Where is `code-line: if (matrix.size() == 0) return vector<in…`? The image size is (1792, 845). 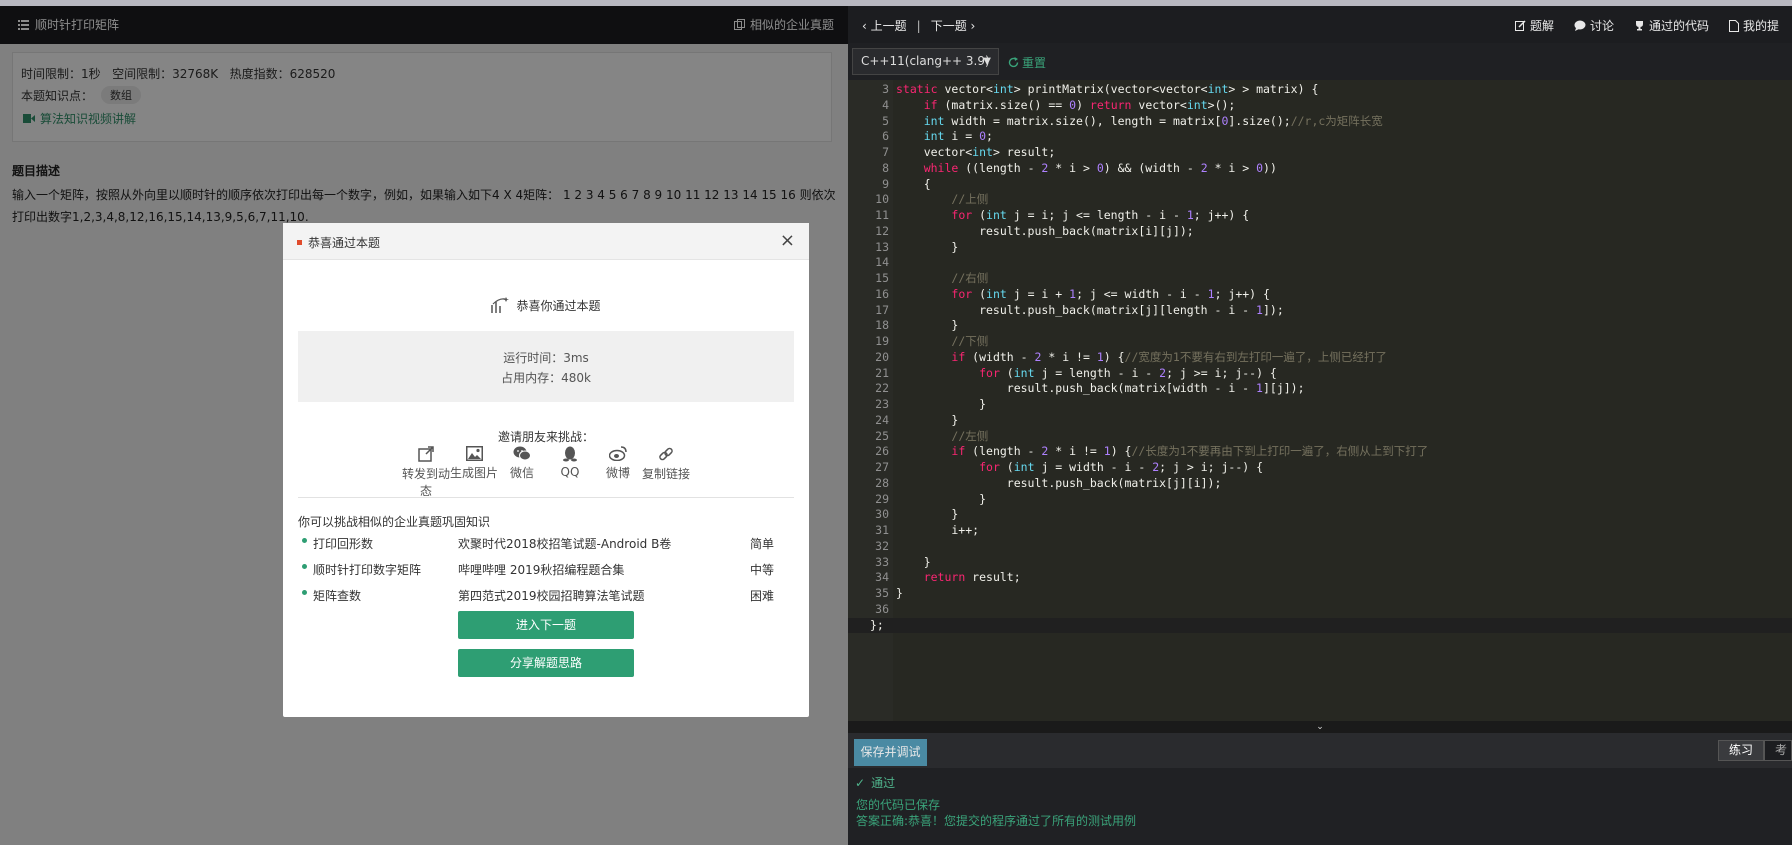 code-line: if (matrix.size() == 0) return vector<in… is located at coordinates (1066, 106).